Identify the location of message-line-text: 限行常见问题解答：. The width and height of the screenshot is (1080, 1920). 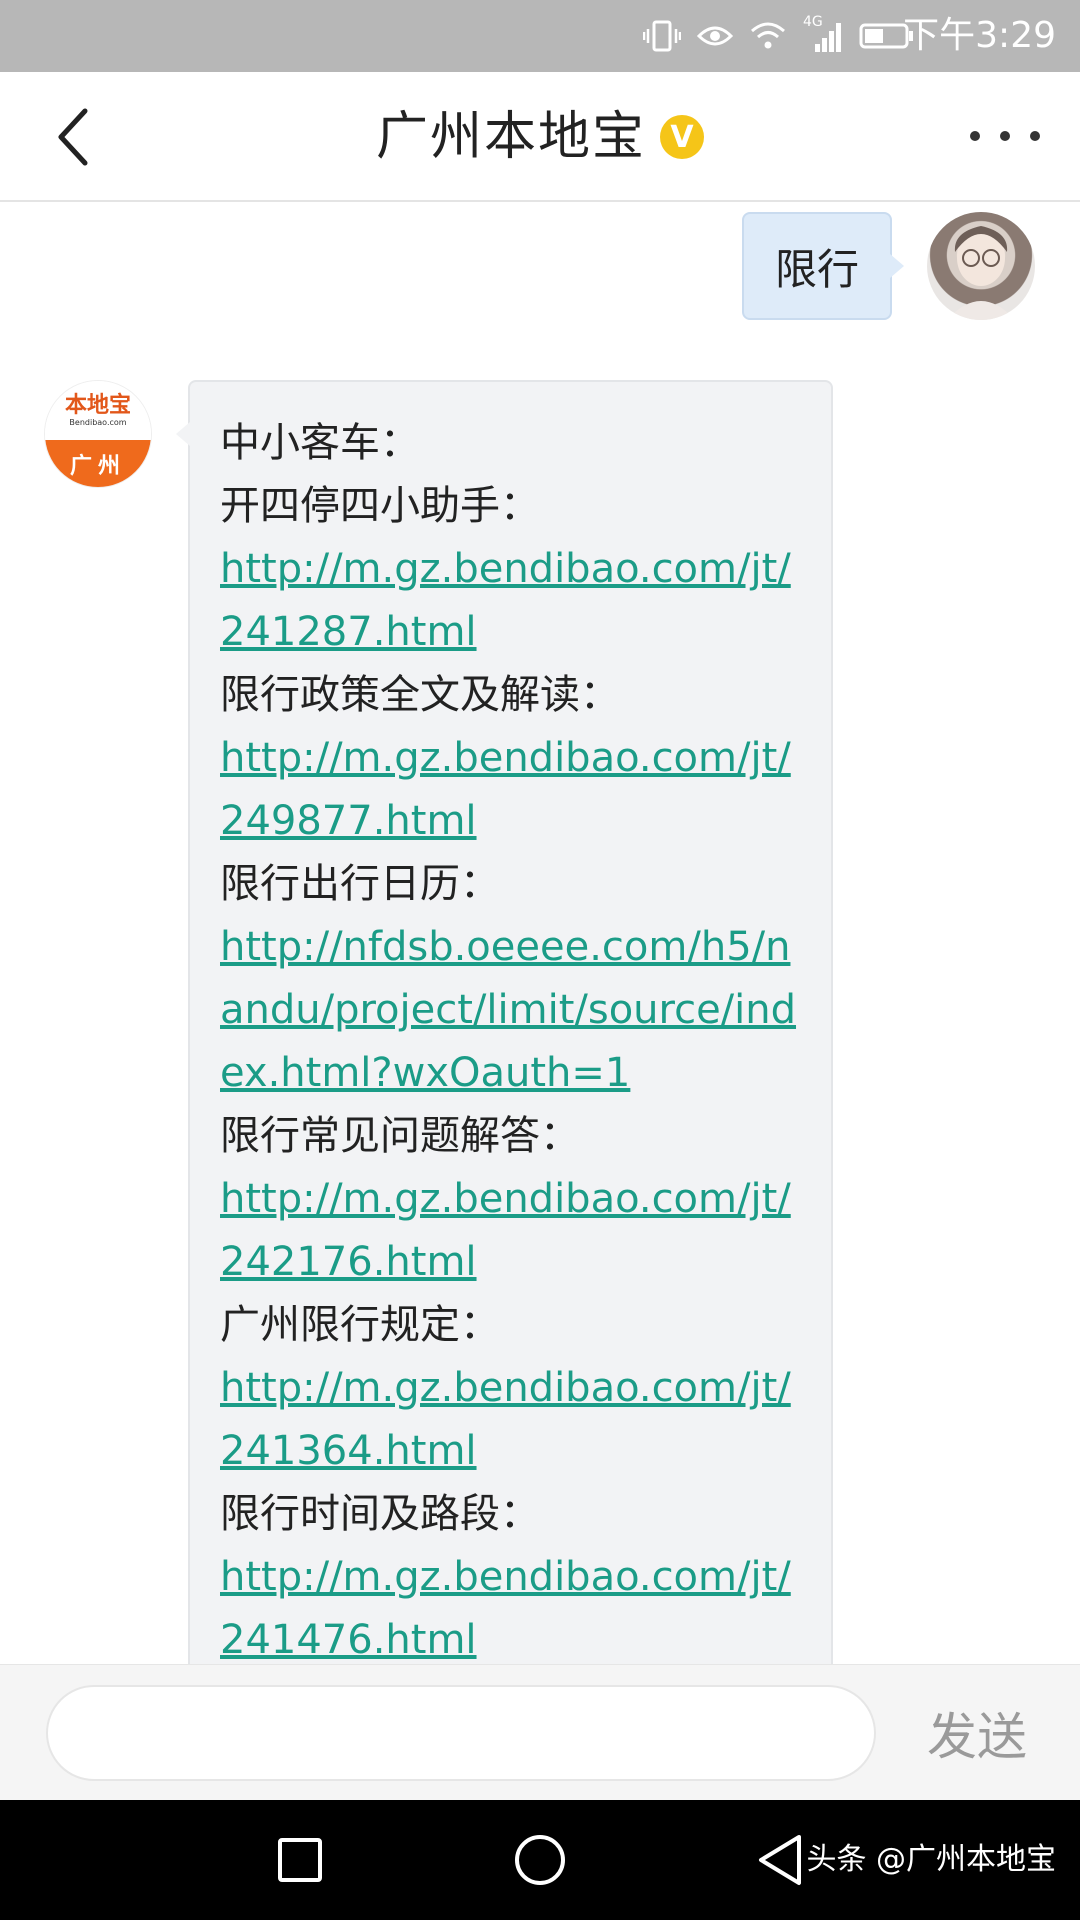
(400, 1136).